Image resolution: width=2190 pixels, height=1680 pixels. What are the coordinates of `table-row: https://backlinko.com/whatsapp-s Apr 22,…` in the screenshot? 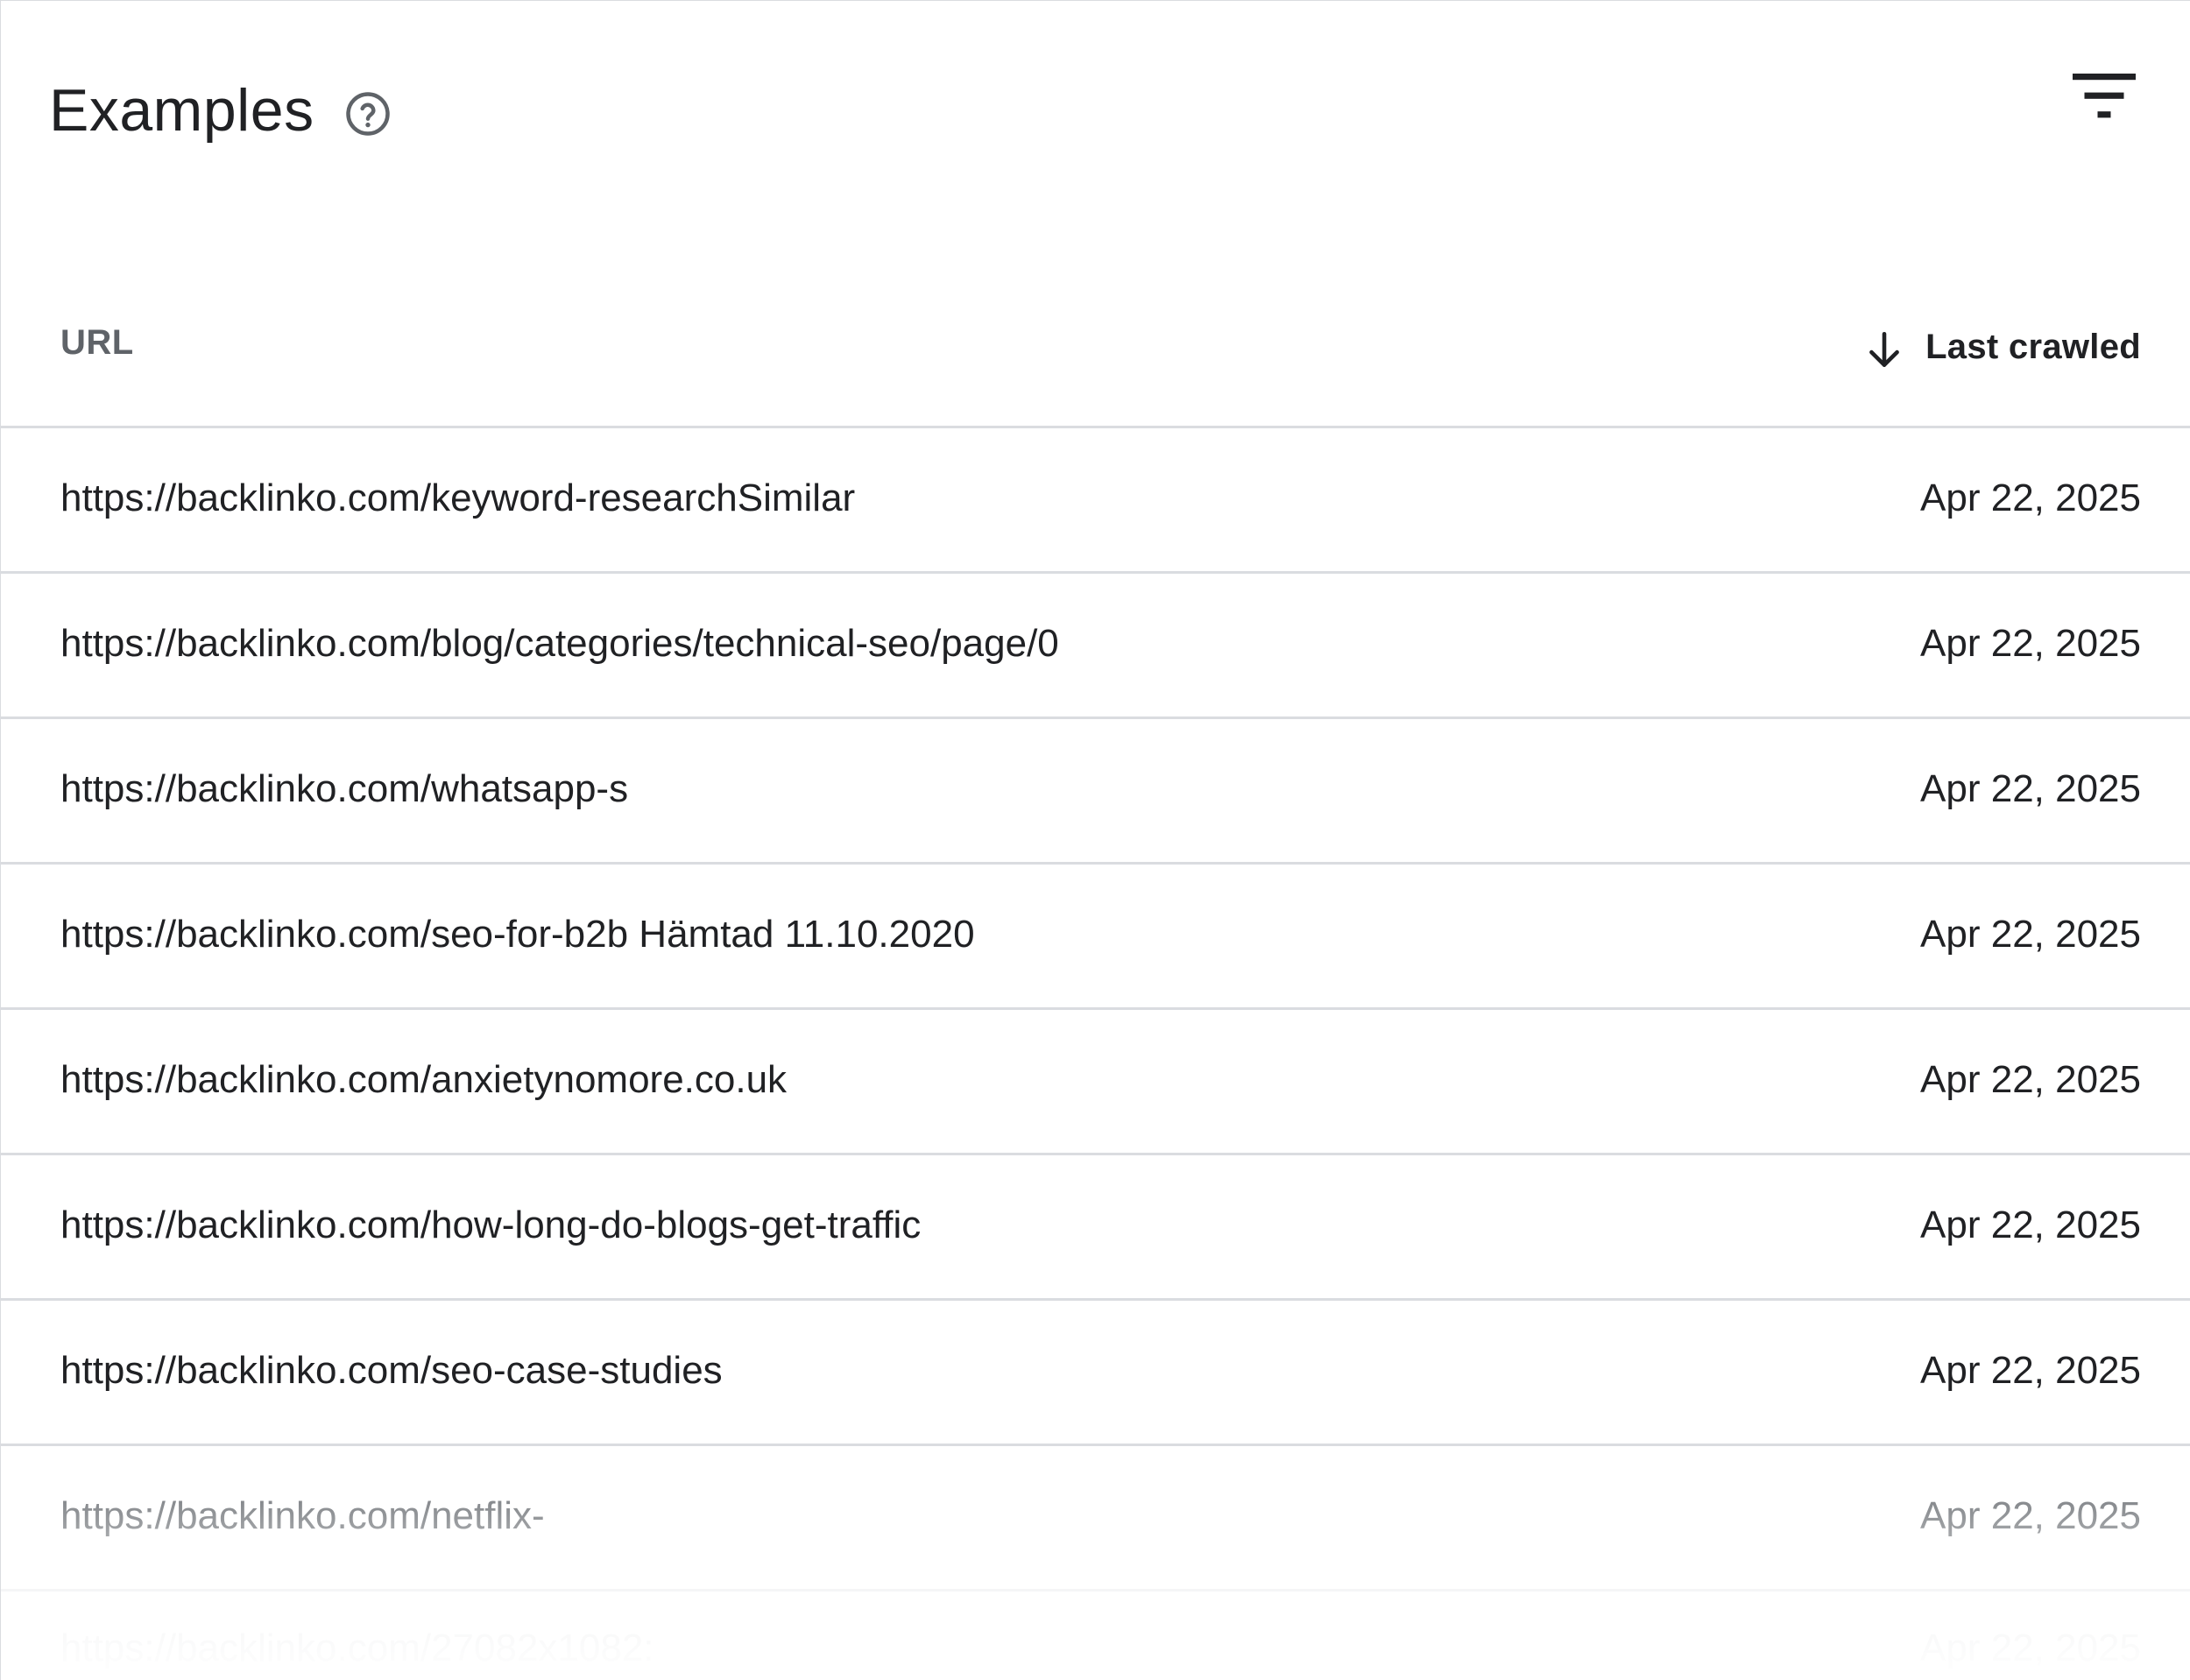 It's located at (1095, 792).